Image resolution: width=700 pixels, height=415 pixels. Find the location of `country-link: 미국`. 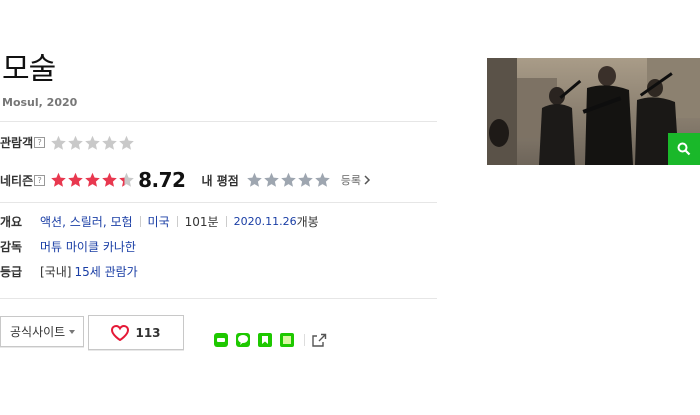

country-link: 미국 is located at coordinates (159, 221).